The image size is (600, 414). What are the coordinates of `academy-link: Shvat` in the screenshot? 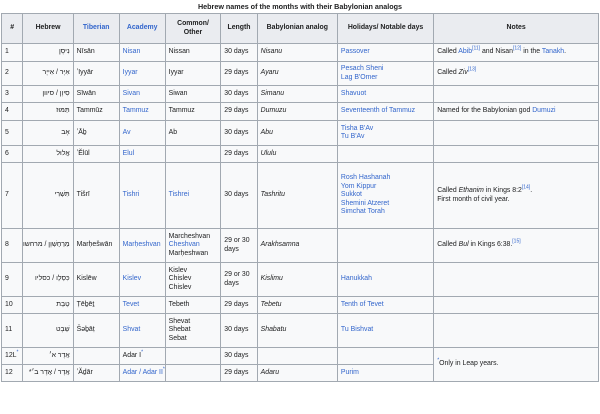 It's located at (132, 329).